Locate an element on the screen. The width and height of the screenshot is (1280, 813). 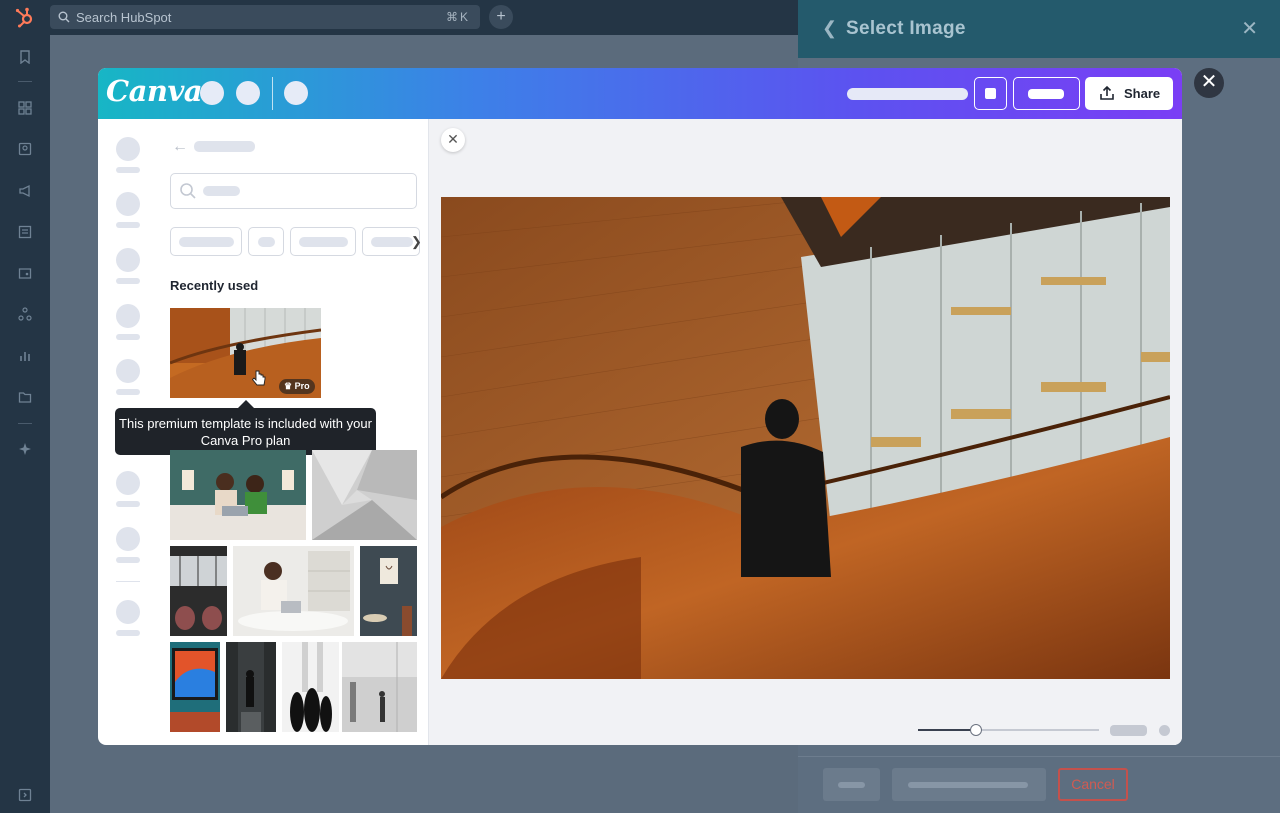
panel-title: Select Image is located at coordinates (906, 28).